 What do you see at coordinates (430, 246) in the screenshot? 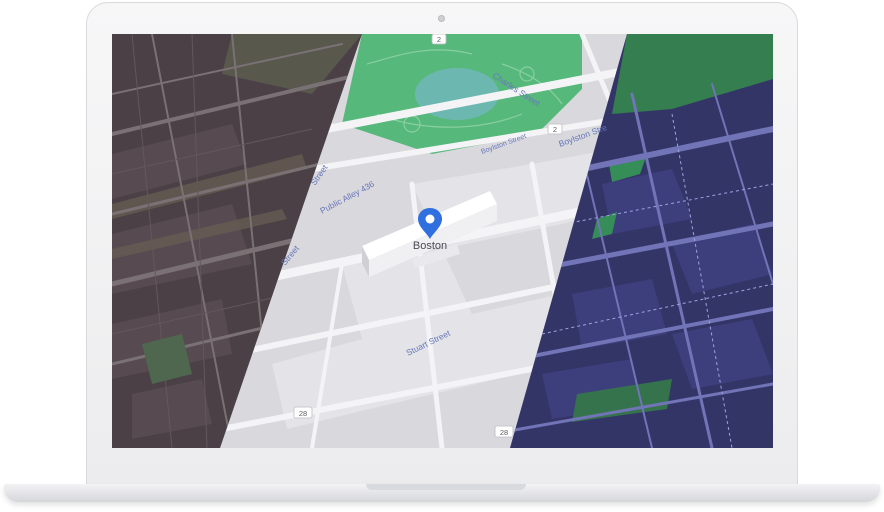
I see `place-label: Boston` at bounding box center [430, 246].